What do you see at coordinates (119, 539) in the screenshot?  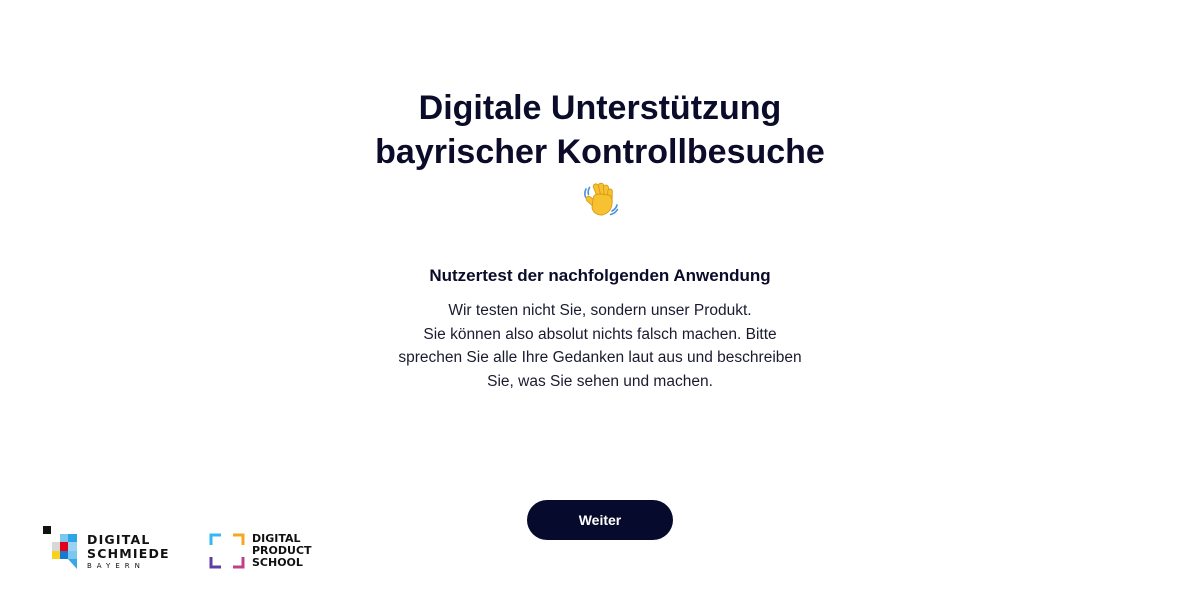 I see `digital-schmiede-line-1: DIGITAL` at bounding box center [119, 539].